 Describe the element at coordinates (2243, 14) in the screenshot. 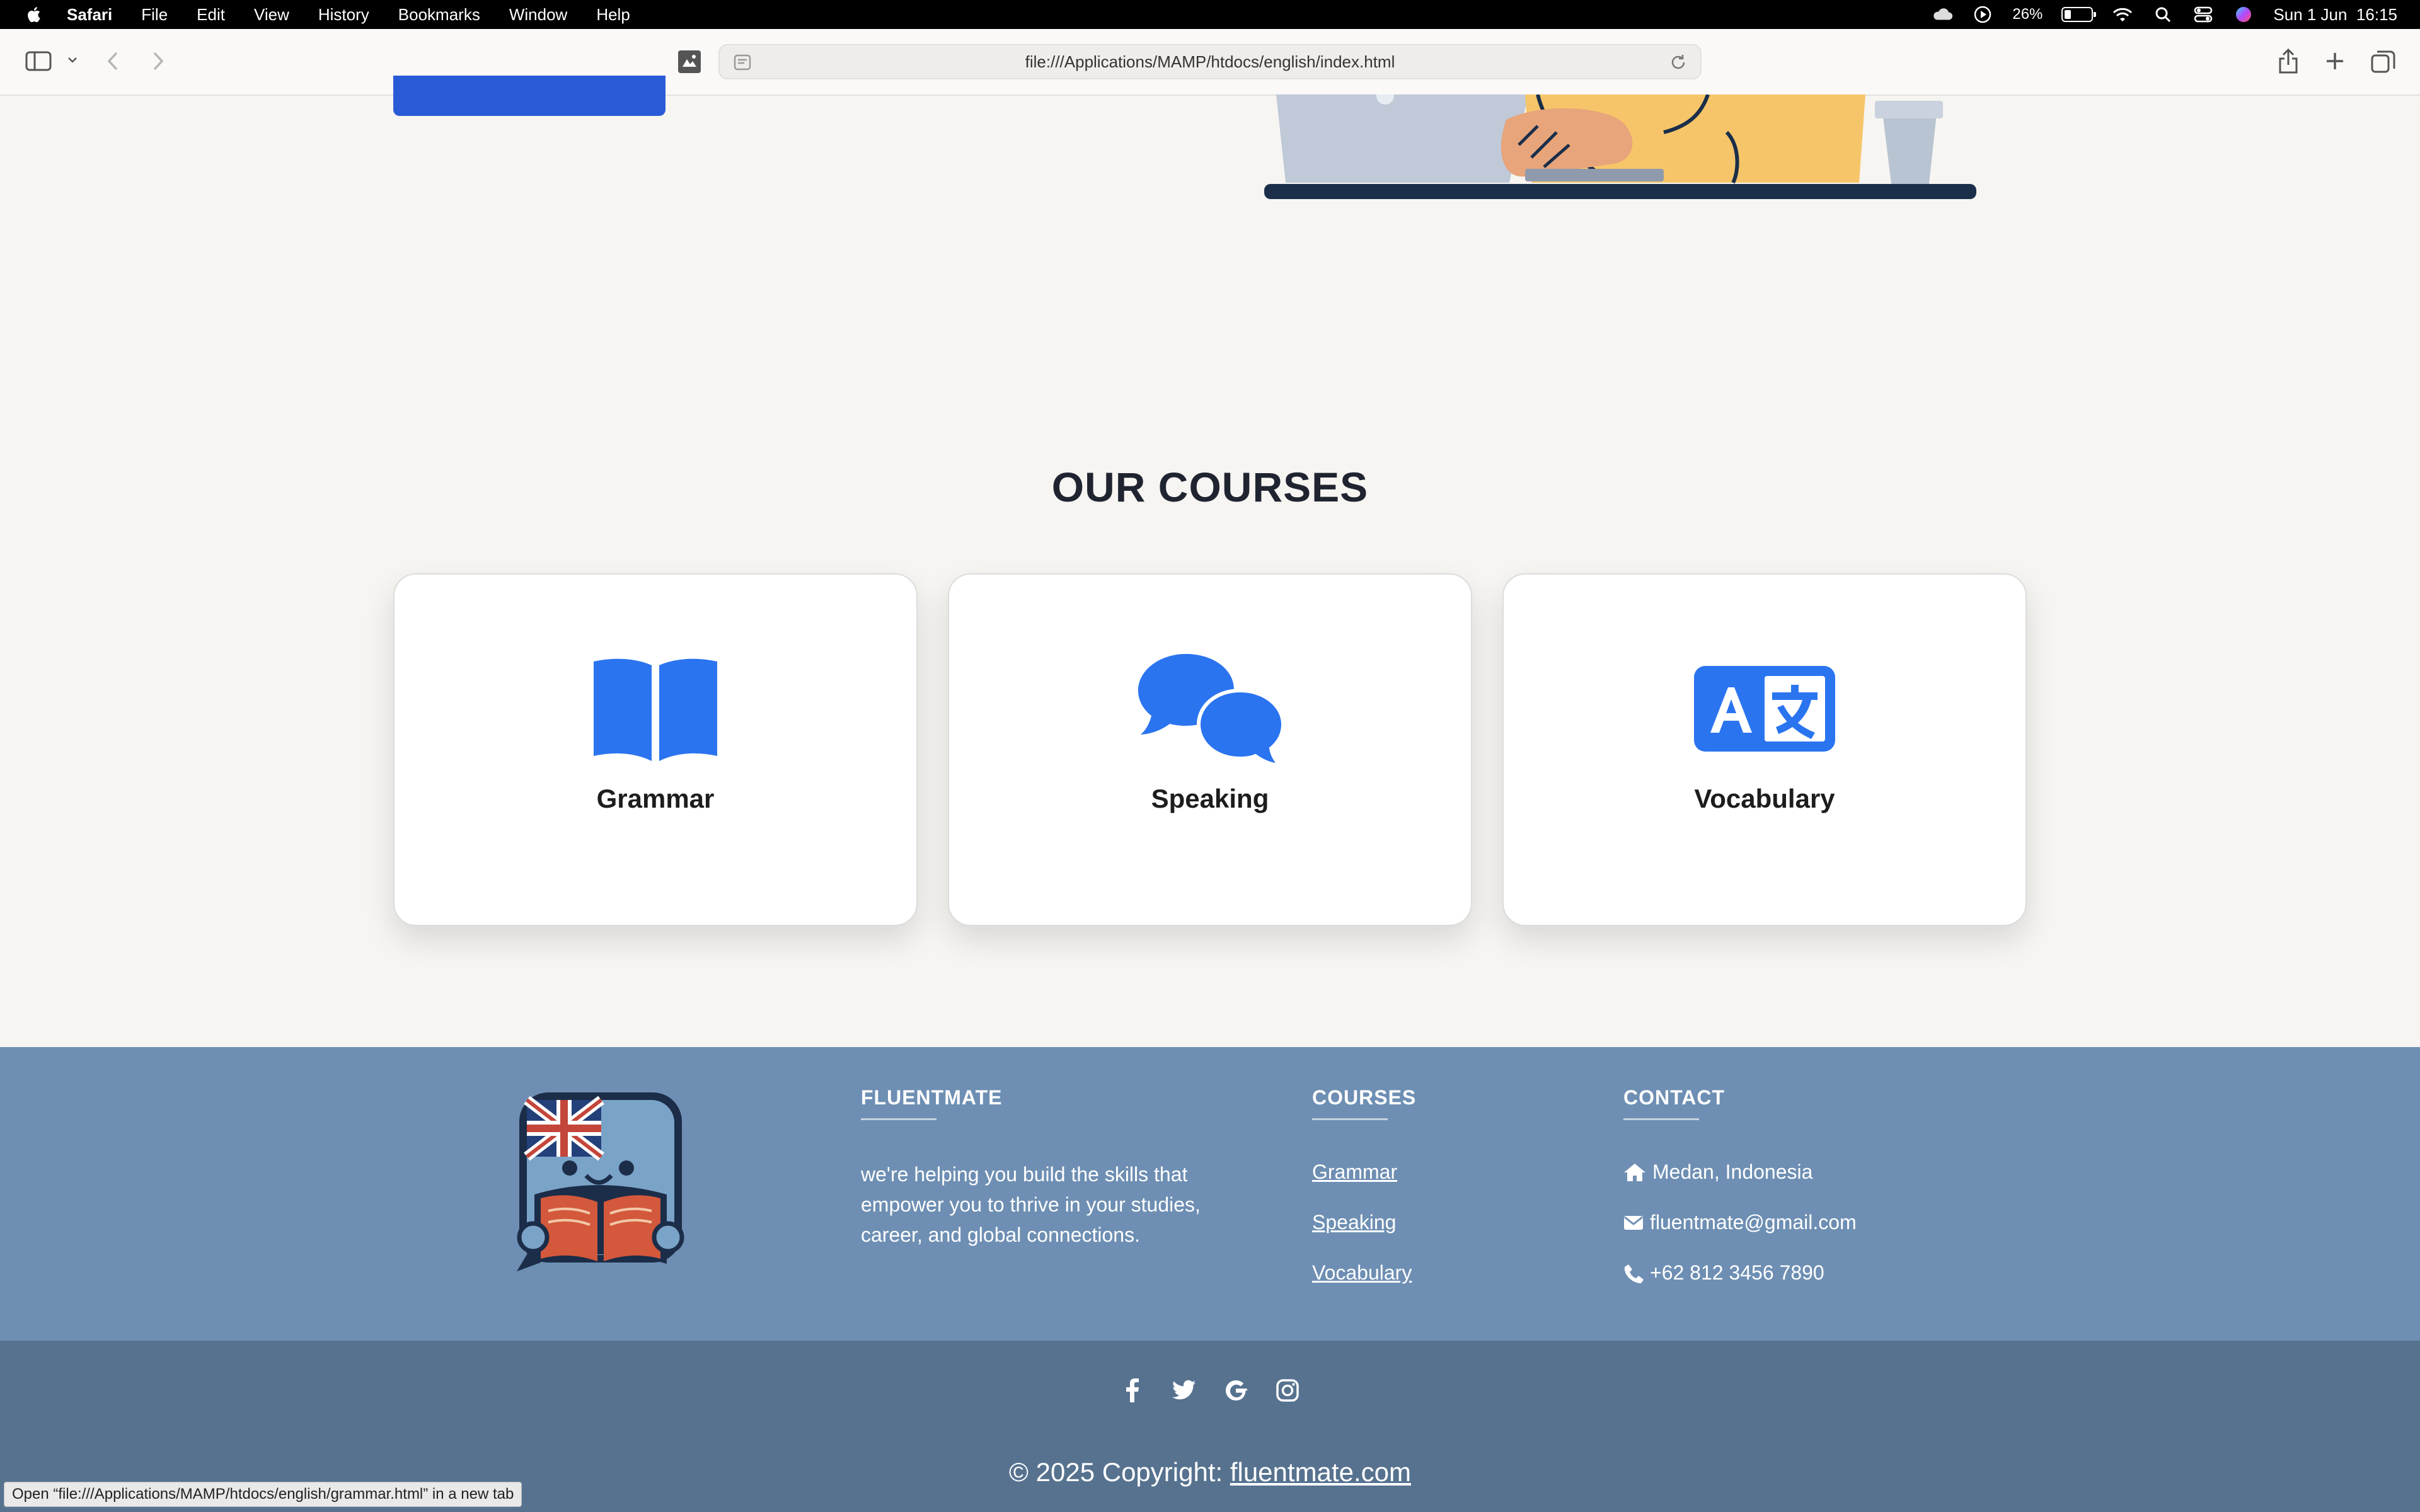

I see `siri-icon` at that location.